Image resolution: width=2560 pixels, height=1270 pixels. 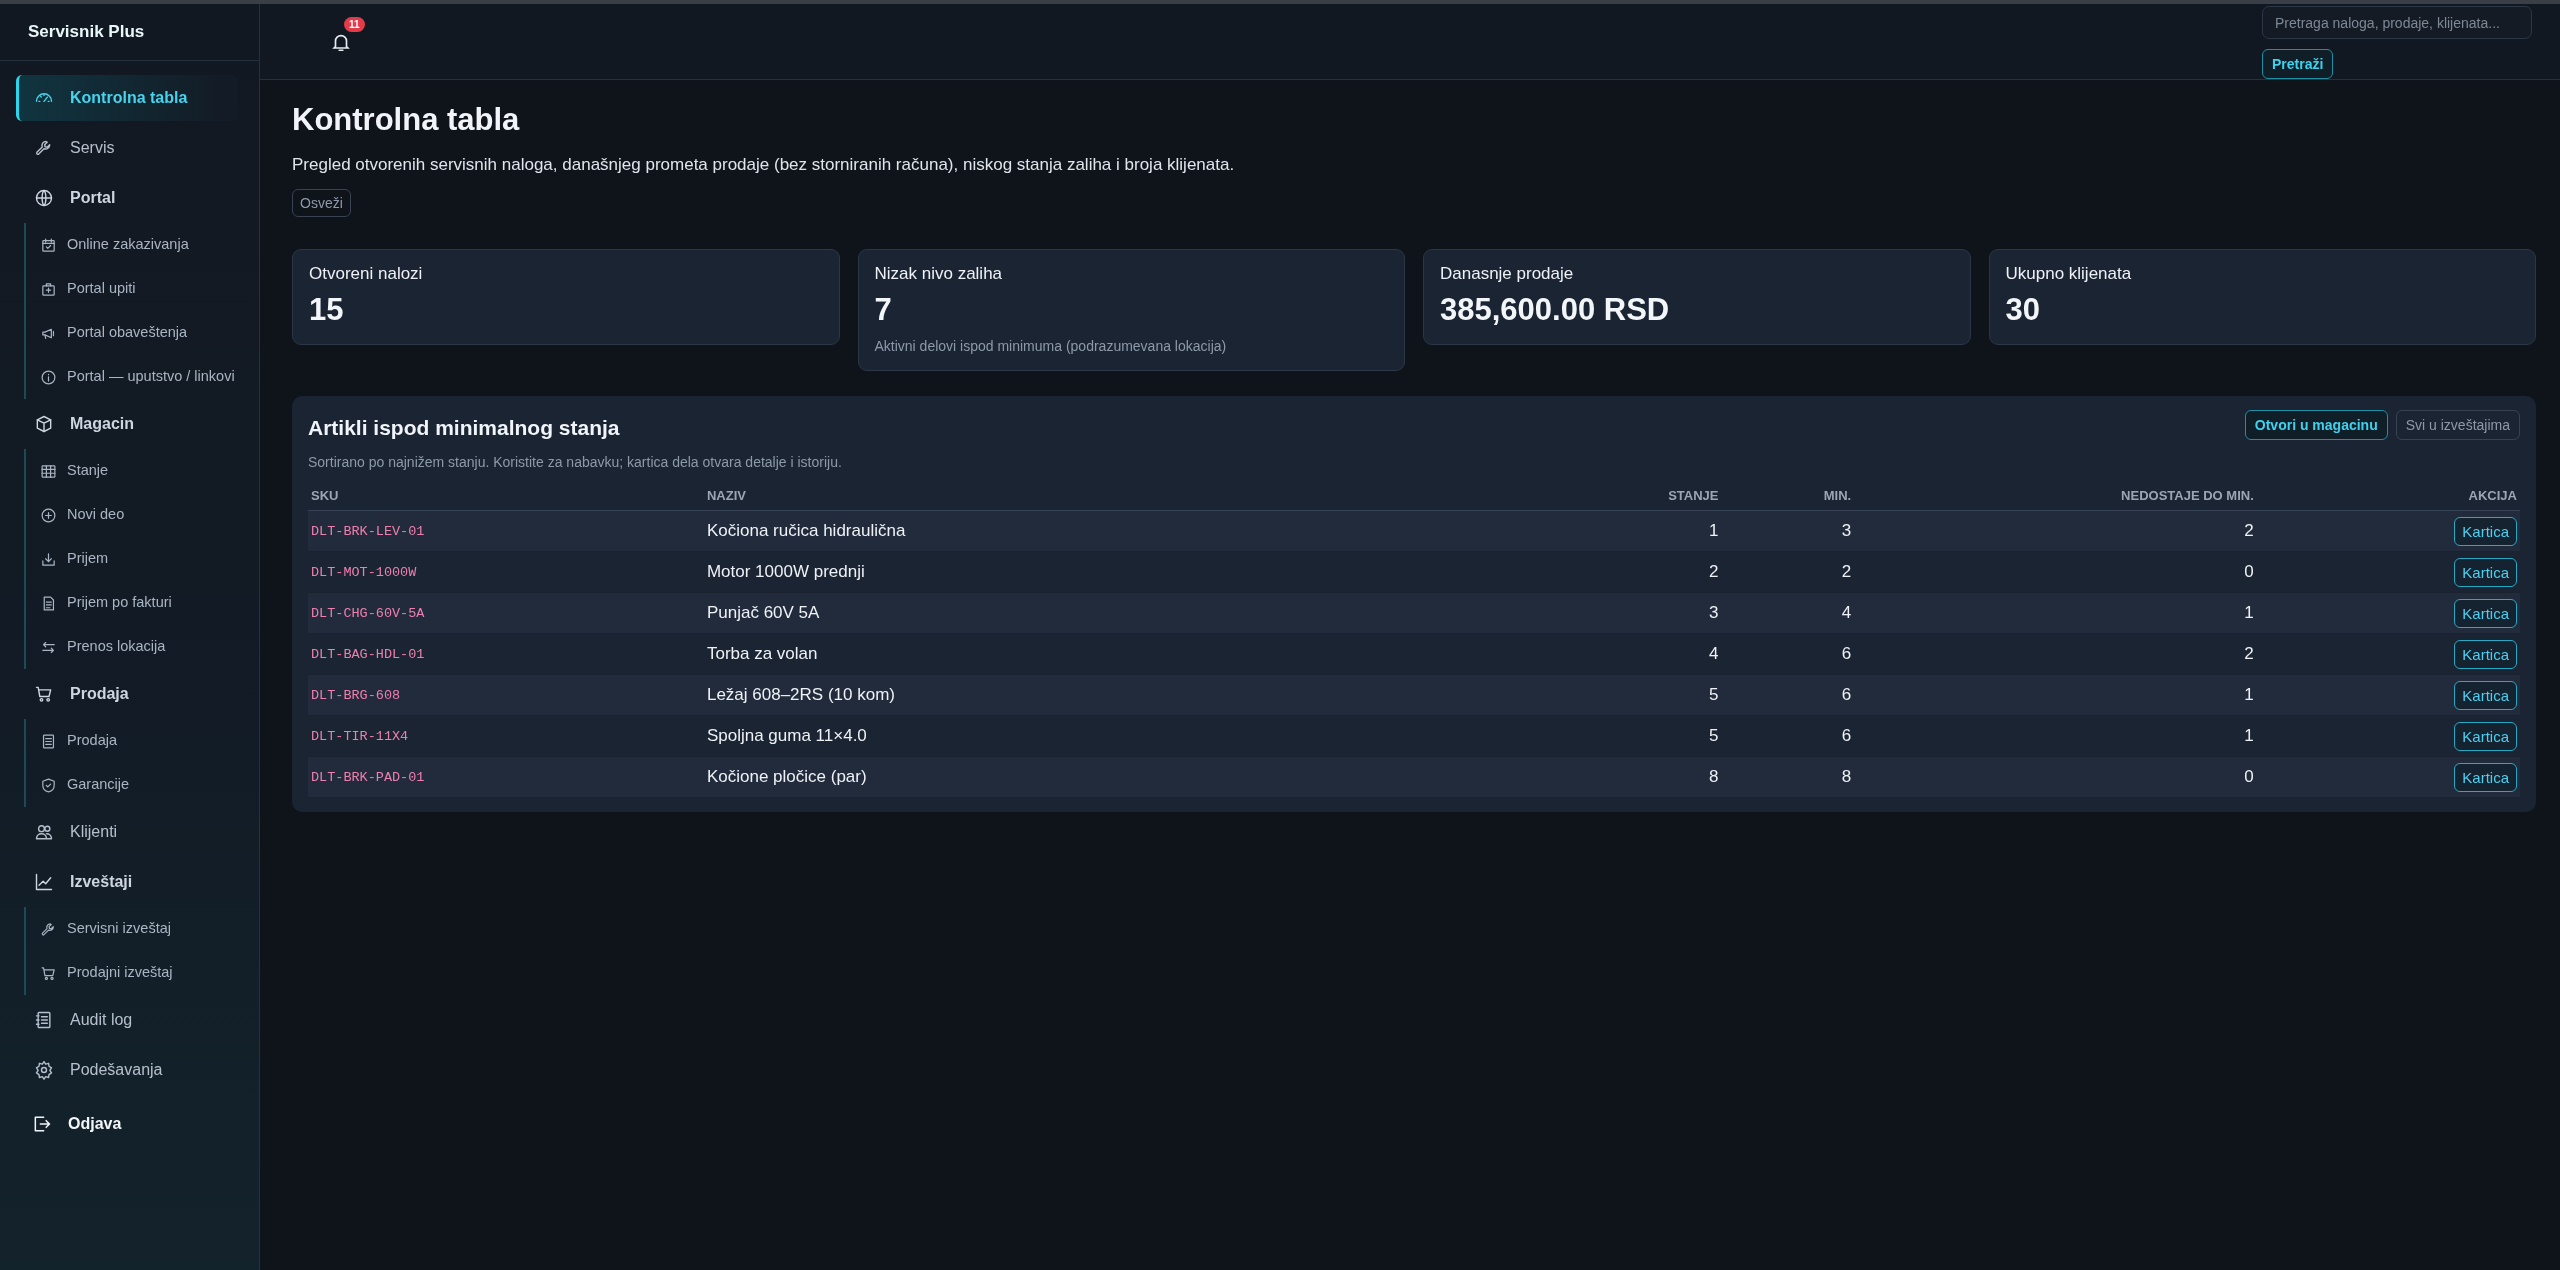 I want to click on nav-subitem: Servisni izveštaj, so click(x=131, y=929).